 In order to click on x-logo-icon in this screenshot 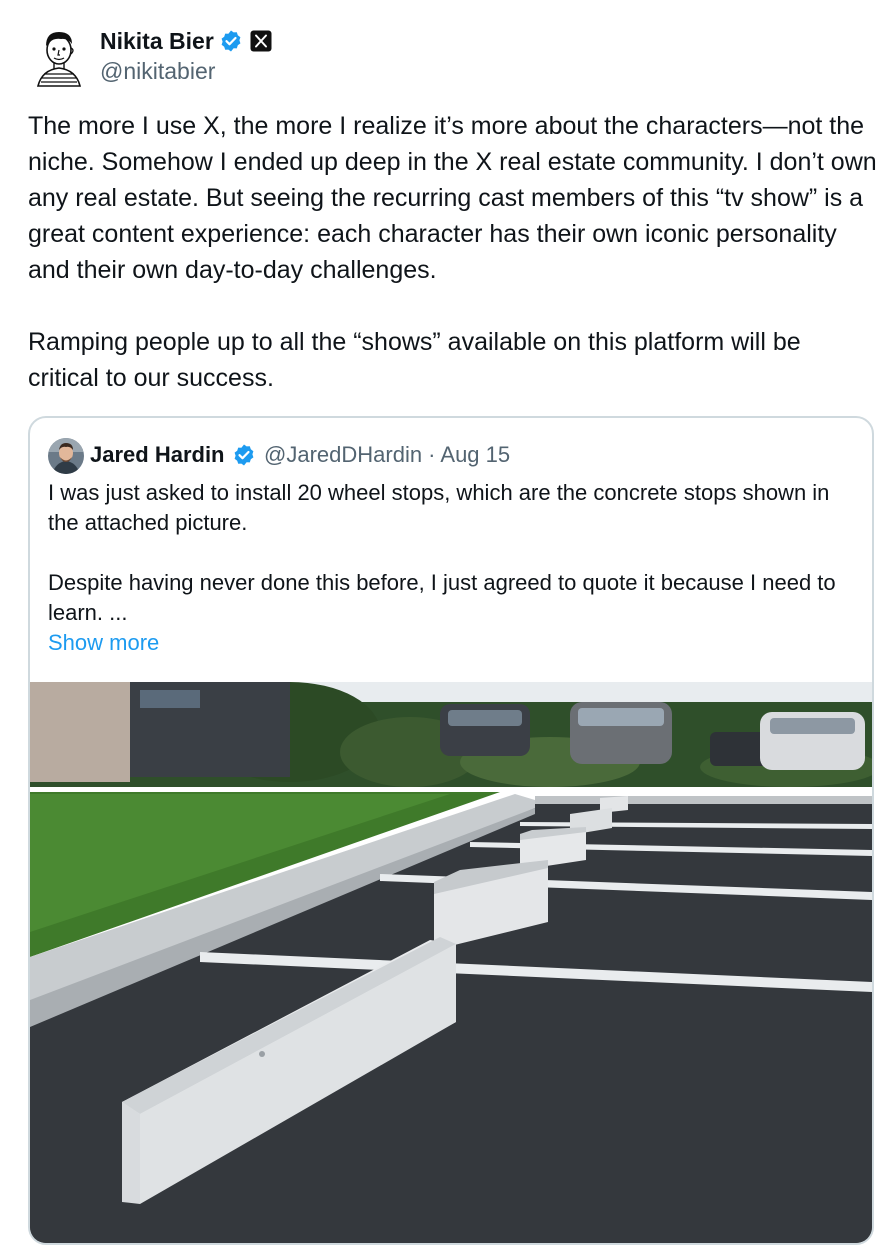, I will do `click(261, 41)`.